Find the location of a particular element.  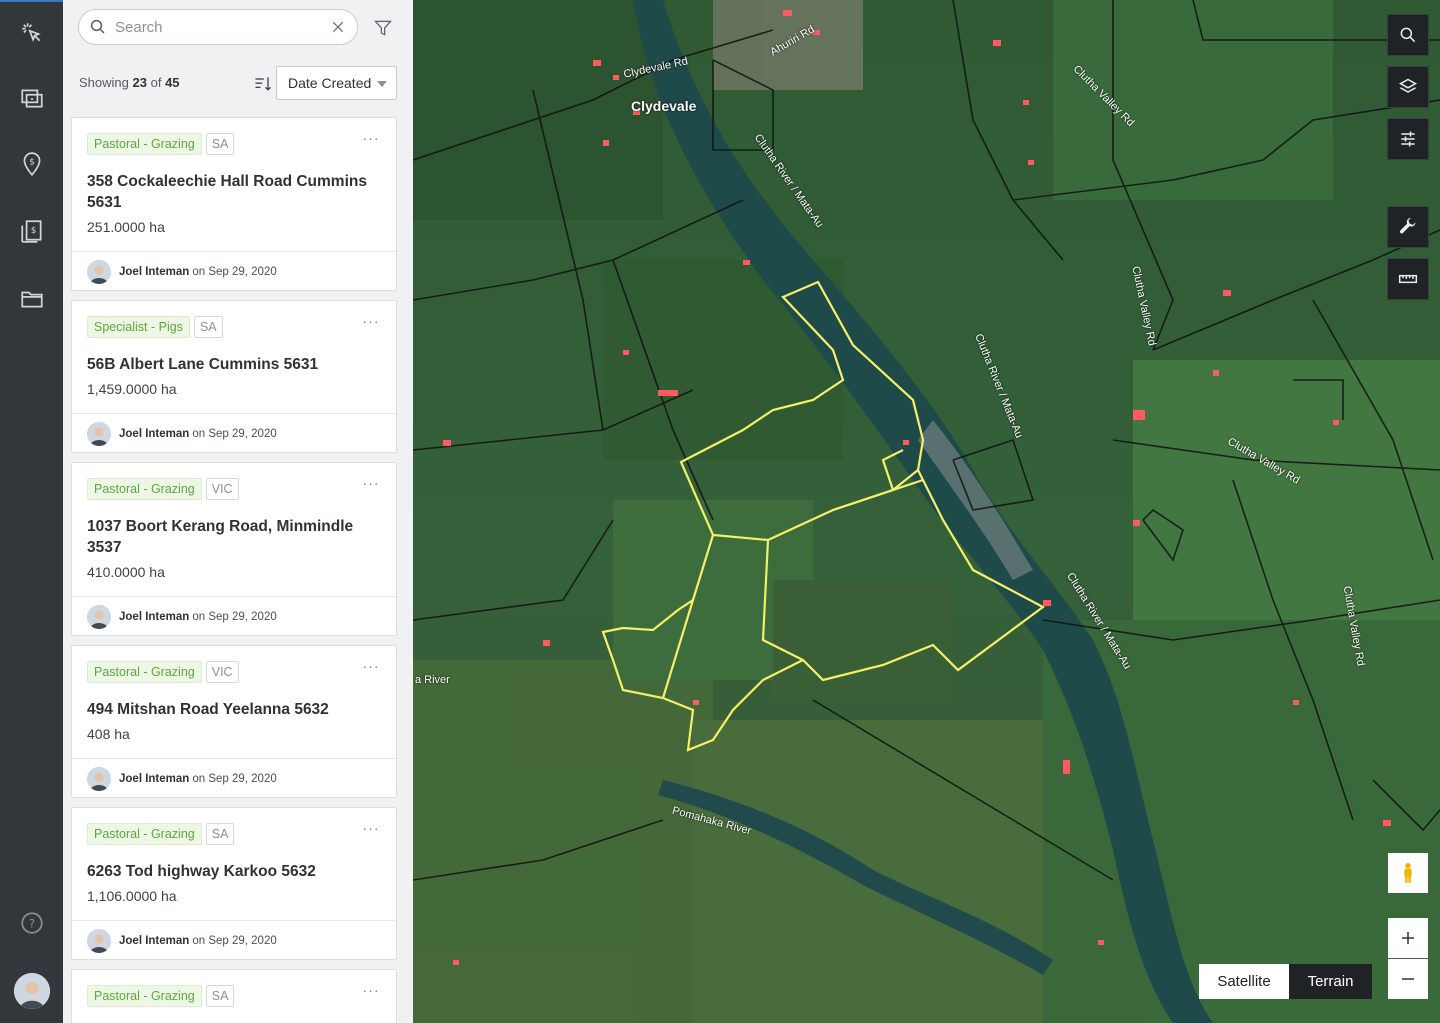

layers-button is located at coordinates (1408, 87).